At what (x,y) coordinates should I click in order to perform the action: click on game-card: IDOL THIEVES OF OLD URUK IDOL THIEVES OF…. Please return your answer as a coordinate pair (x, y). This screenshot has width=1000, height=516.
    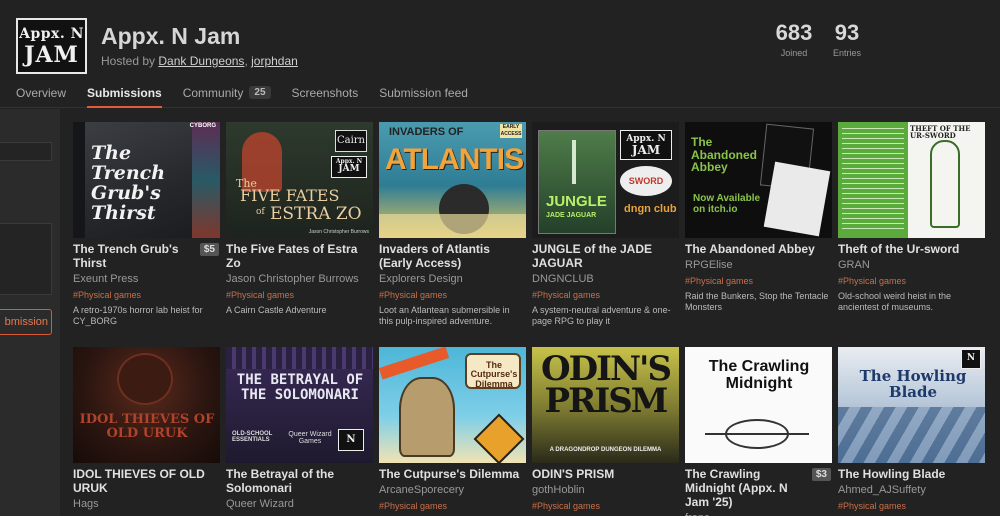
    Looking at the image, I should click on (146, 428).